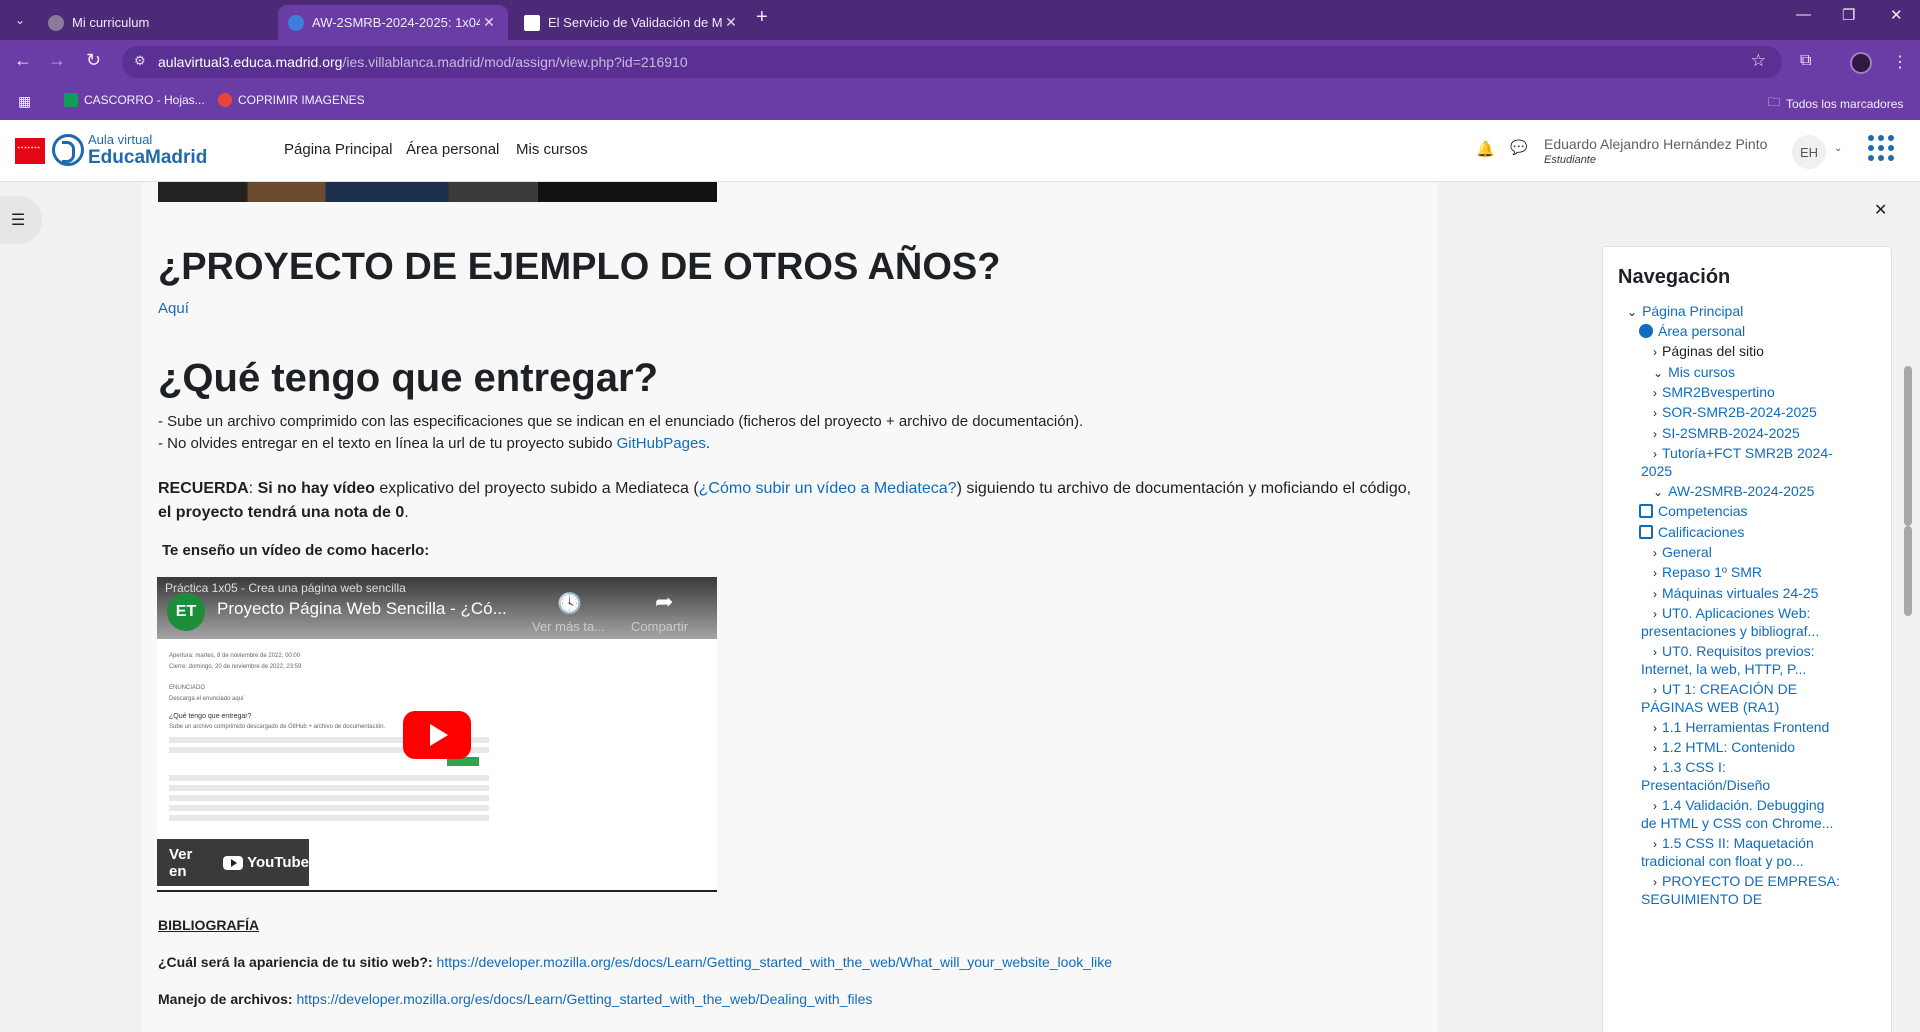 Image resolution: width=1920 pixels, height=1032 pixels. What do you see at coordinates (579, 267) in the screenshot?
I see `heading-proyecto-ejemplo: ¿PROYECTO DE EJEMPLO DE OTROS AÑOS?` at bounding box center [579, 267].